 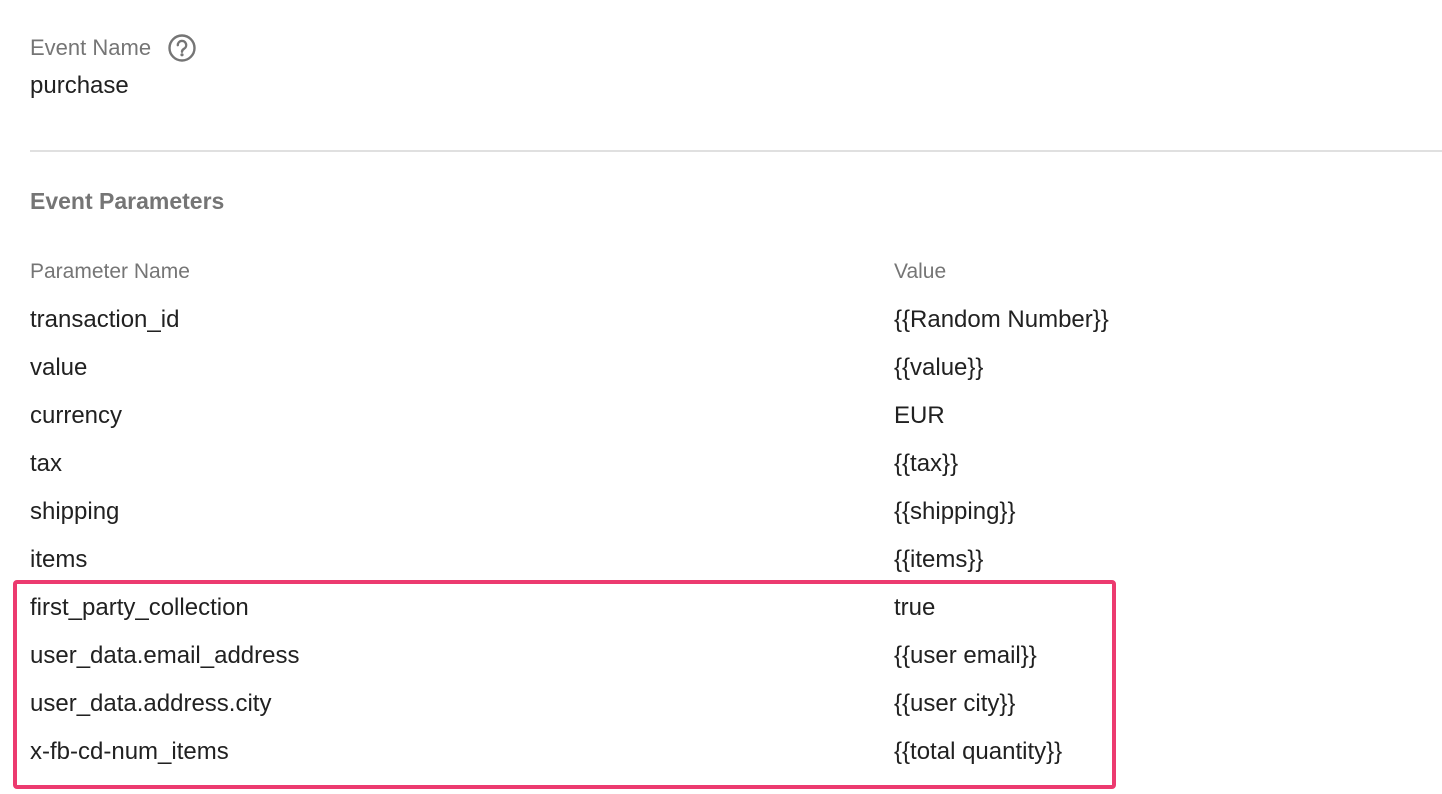 What do you see at coordinates (939, 559) in the screenshot?
I see `parameter-value: {{items}}` at bounding box center [939, 559].